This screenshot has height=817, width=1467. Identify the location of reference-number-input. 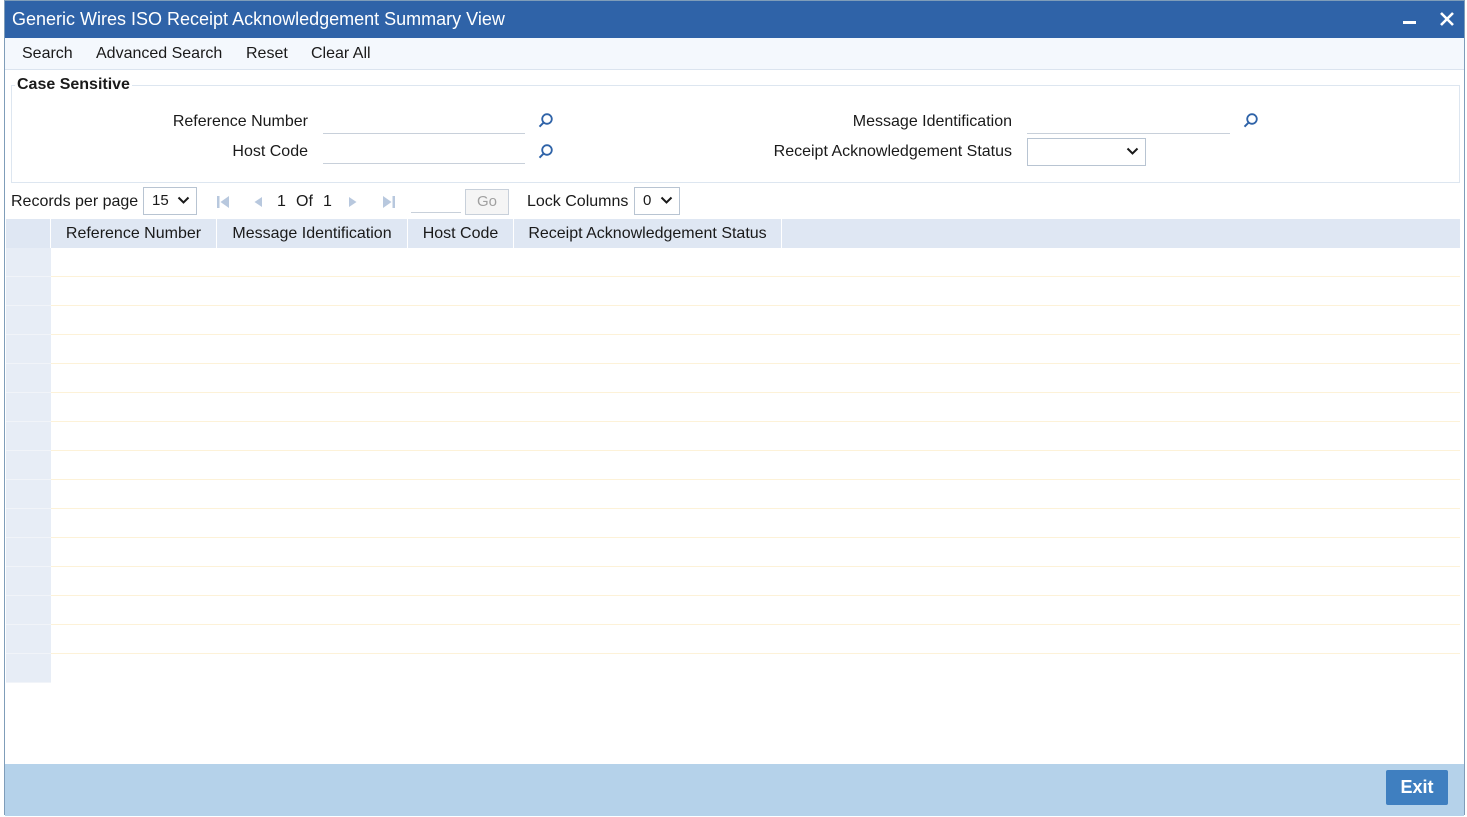
(424, 122).